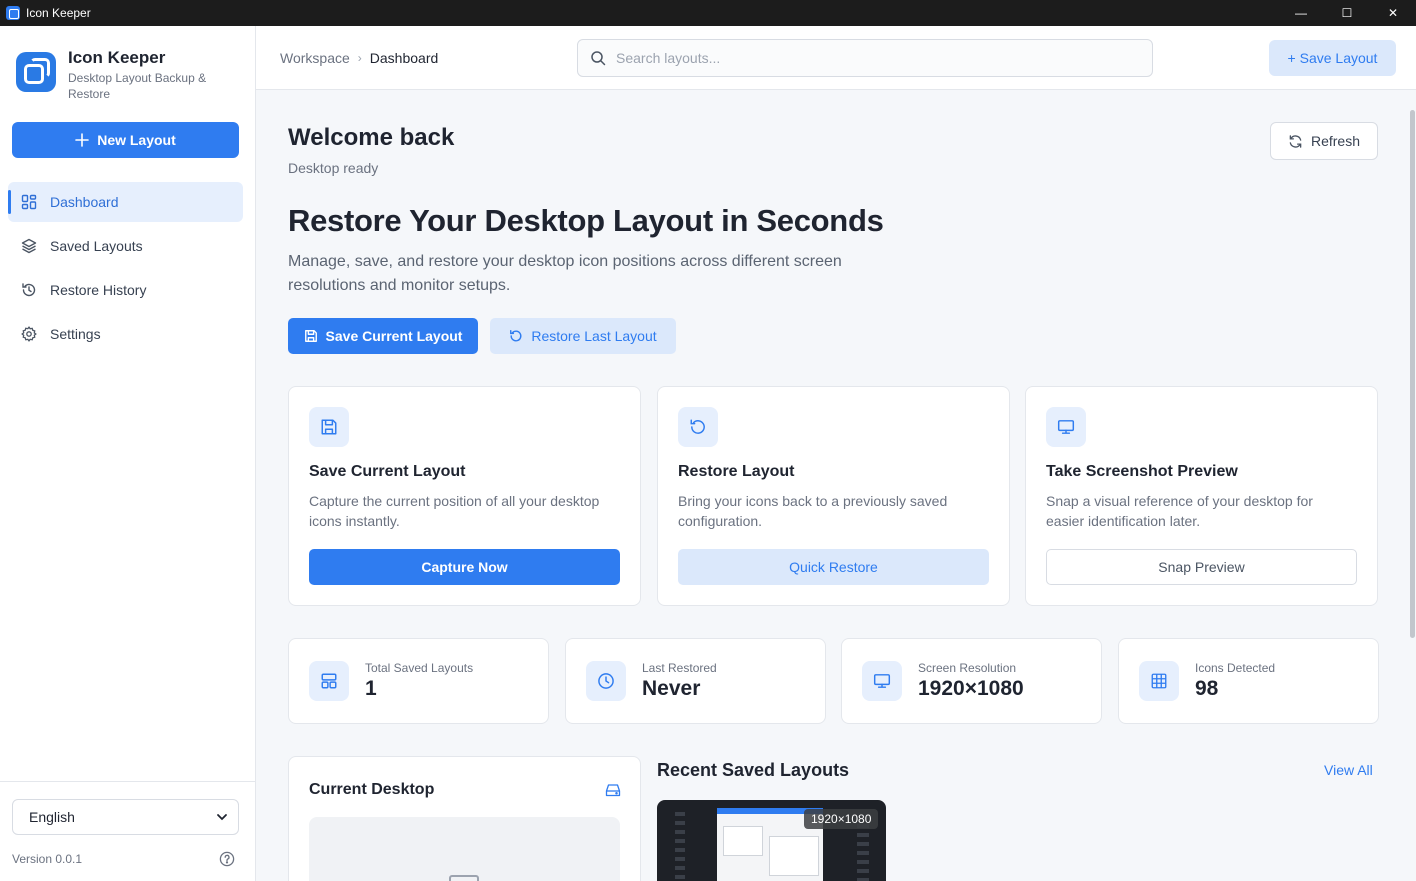 The image size is (1416, 881). Describe the element at coordinates (315, 58) in the screenshot. I see `breadcrumb-workspace: Workspace` at that location.